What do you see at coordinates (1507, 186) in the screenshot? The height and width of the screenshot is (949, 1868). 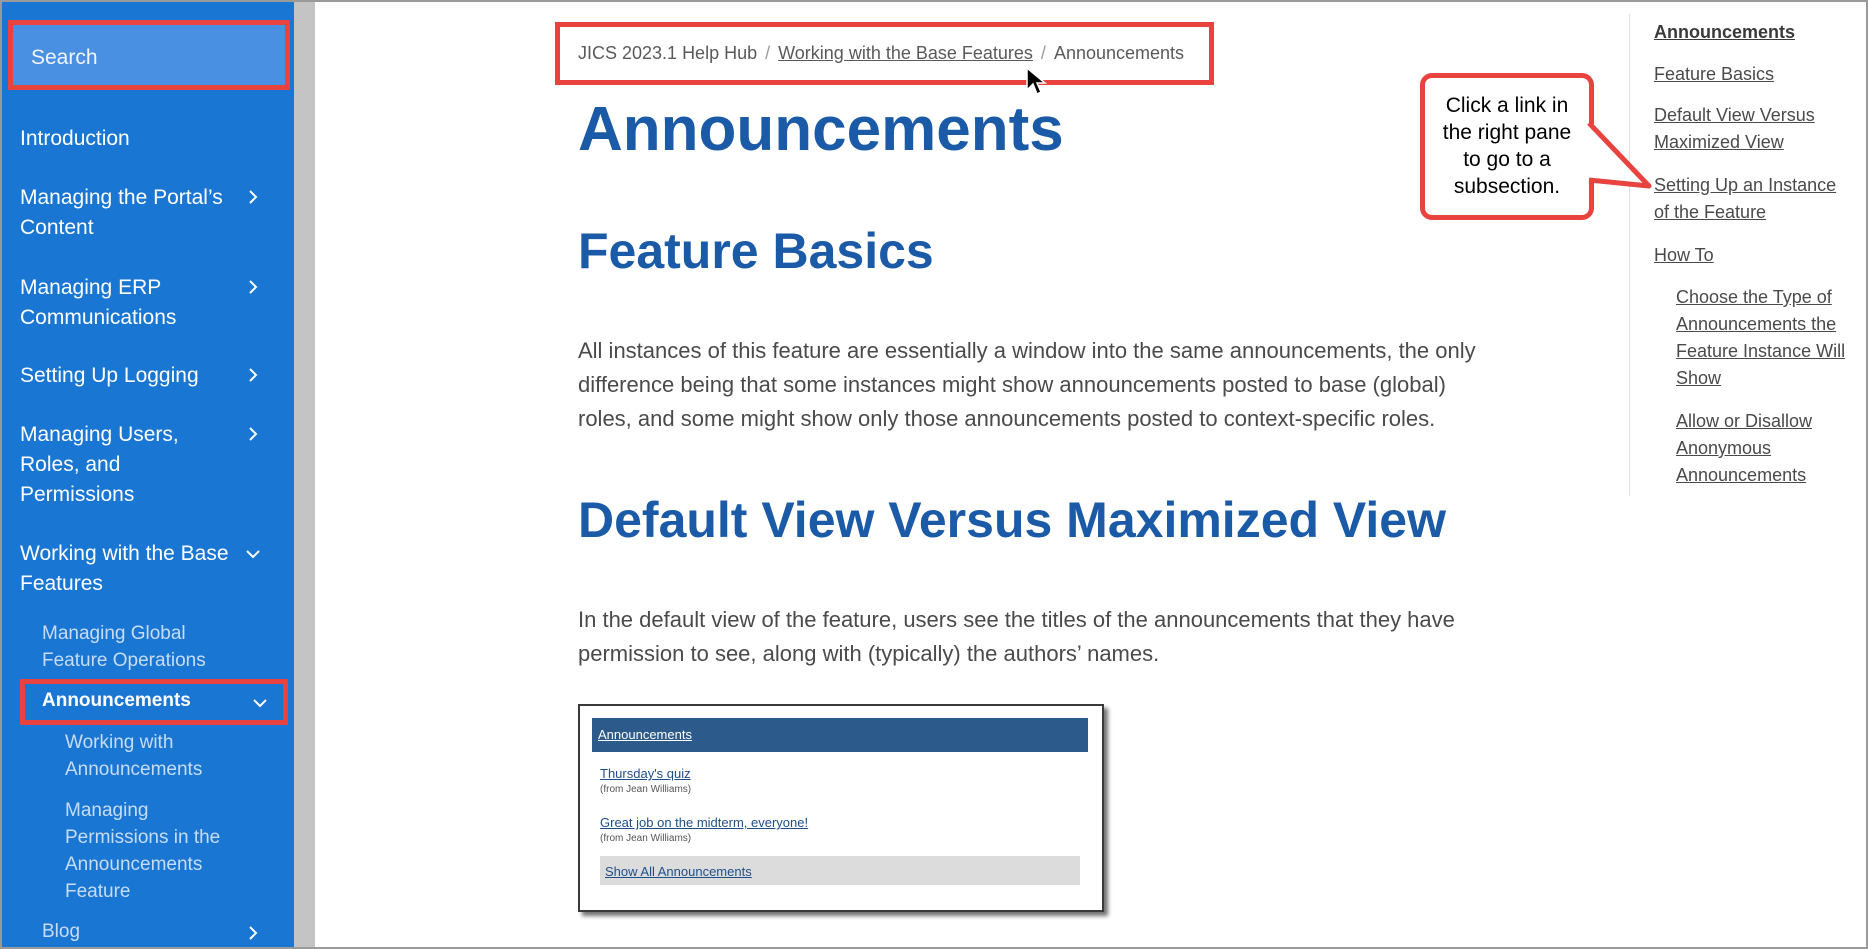 I see `callout-line: subsection.` at bounding box center [1507, 186].